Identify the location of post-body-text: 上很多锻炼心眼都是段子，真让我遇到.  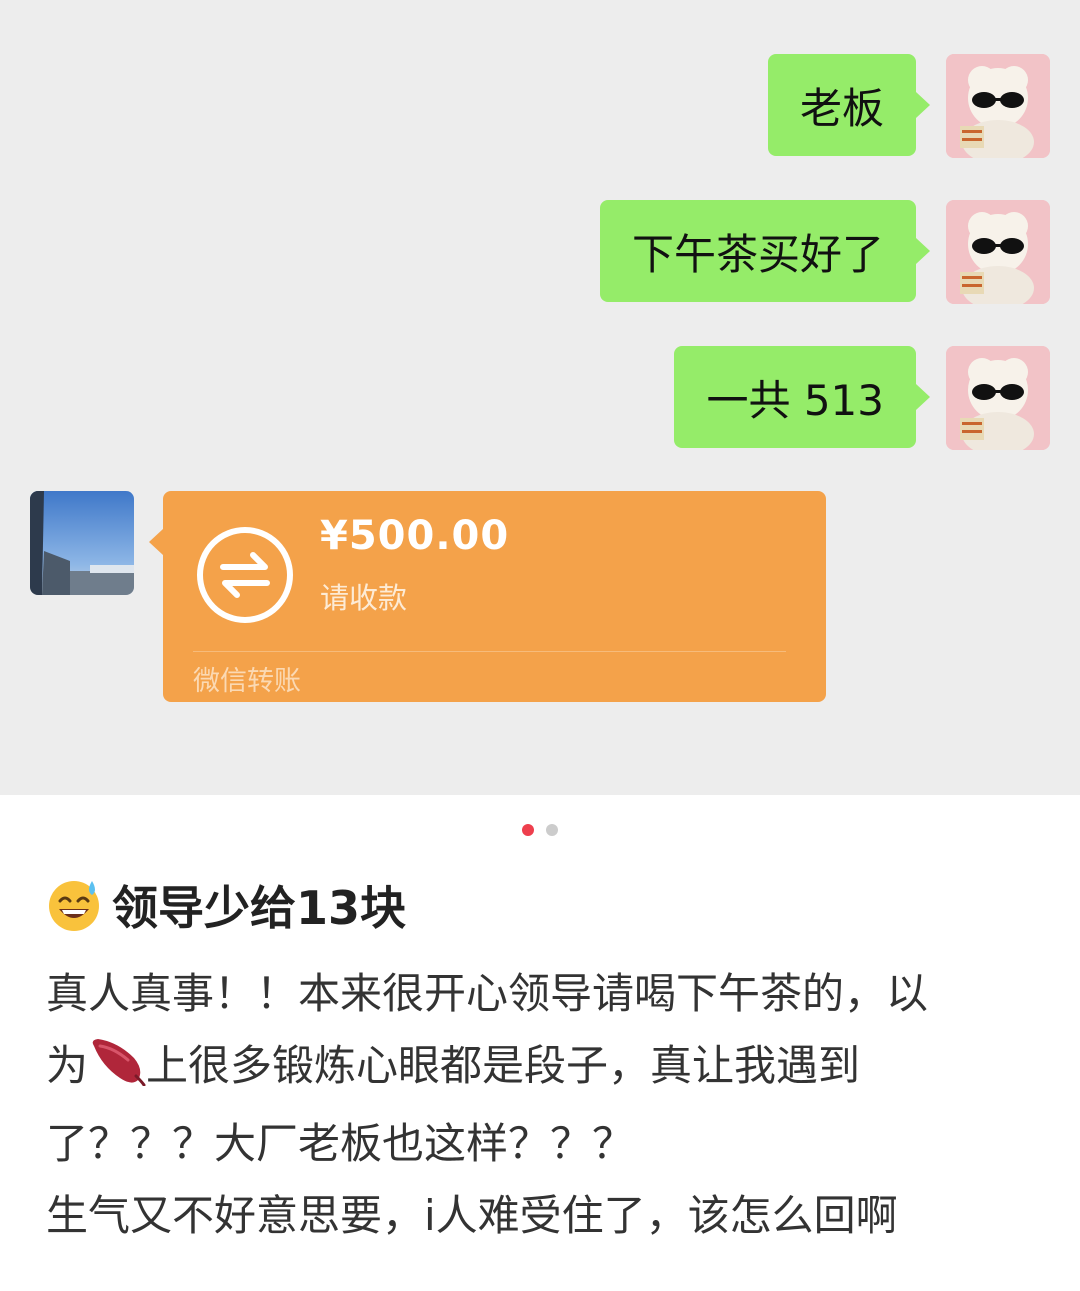
(503, 1065).